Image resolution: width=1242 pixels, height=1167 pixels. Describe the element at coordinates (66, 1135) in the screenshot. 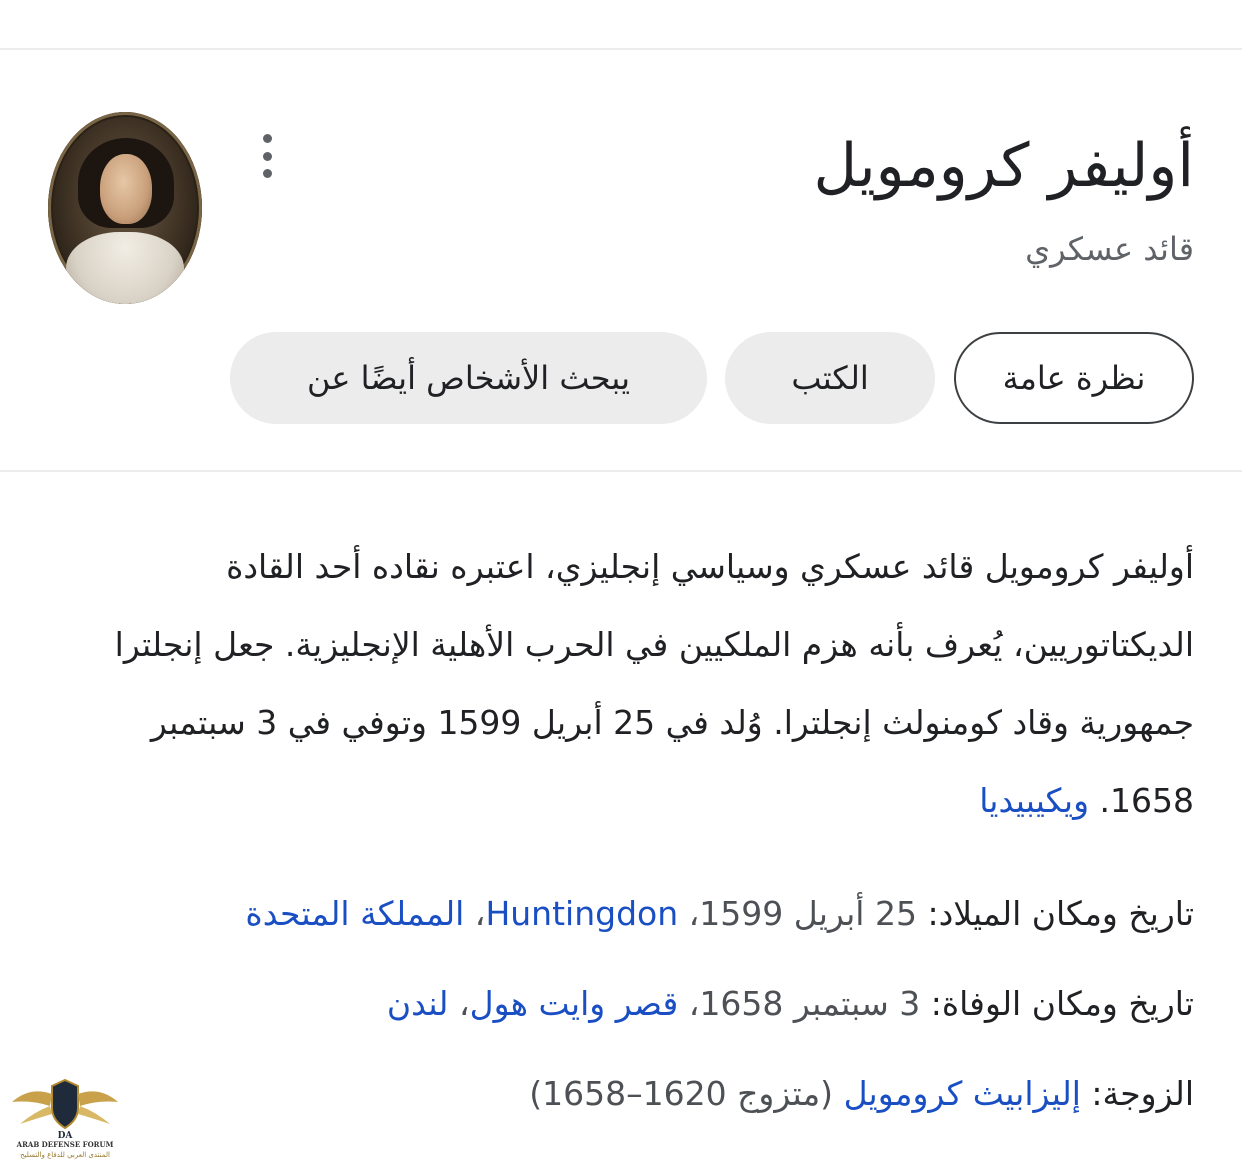

I see `watermark-monogram: DA` at that location.